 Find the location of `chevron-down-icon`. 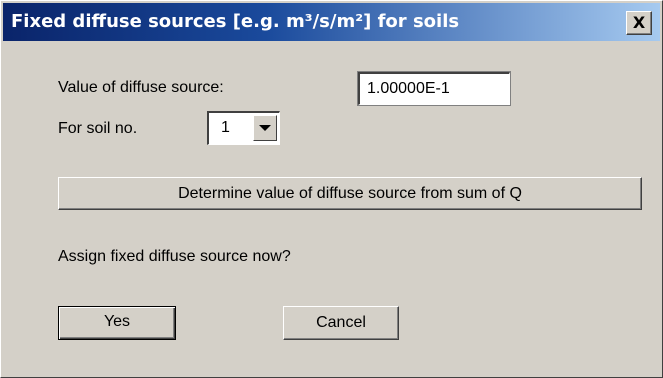

chevron-down-icon is located at coordinates (265, 128).